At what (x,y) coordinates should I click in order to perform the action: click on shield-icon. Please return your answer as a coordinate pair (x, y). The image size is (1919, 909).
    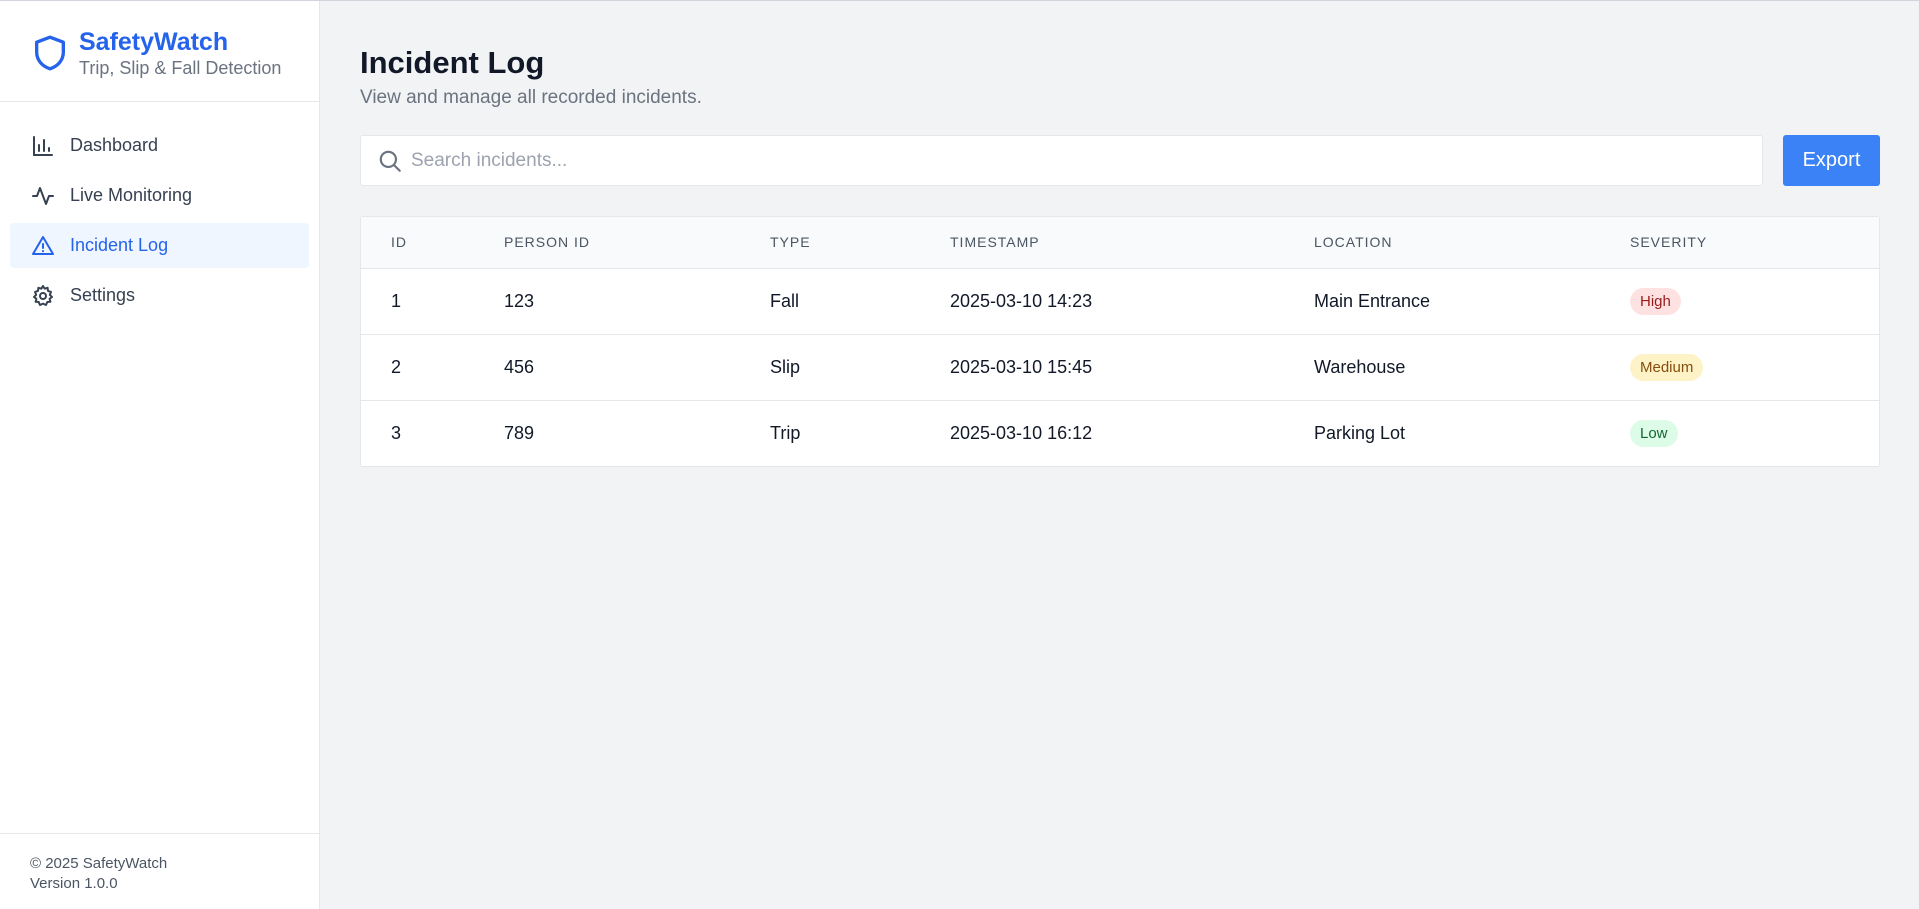
    Looking at the image, I should click on (50, 53).